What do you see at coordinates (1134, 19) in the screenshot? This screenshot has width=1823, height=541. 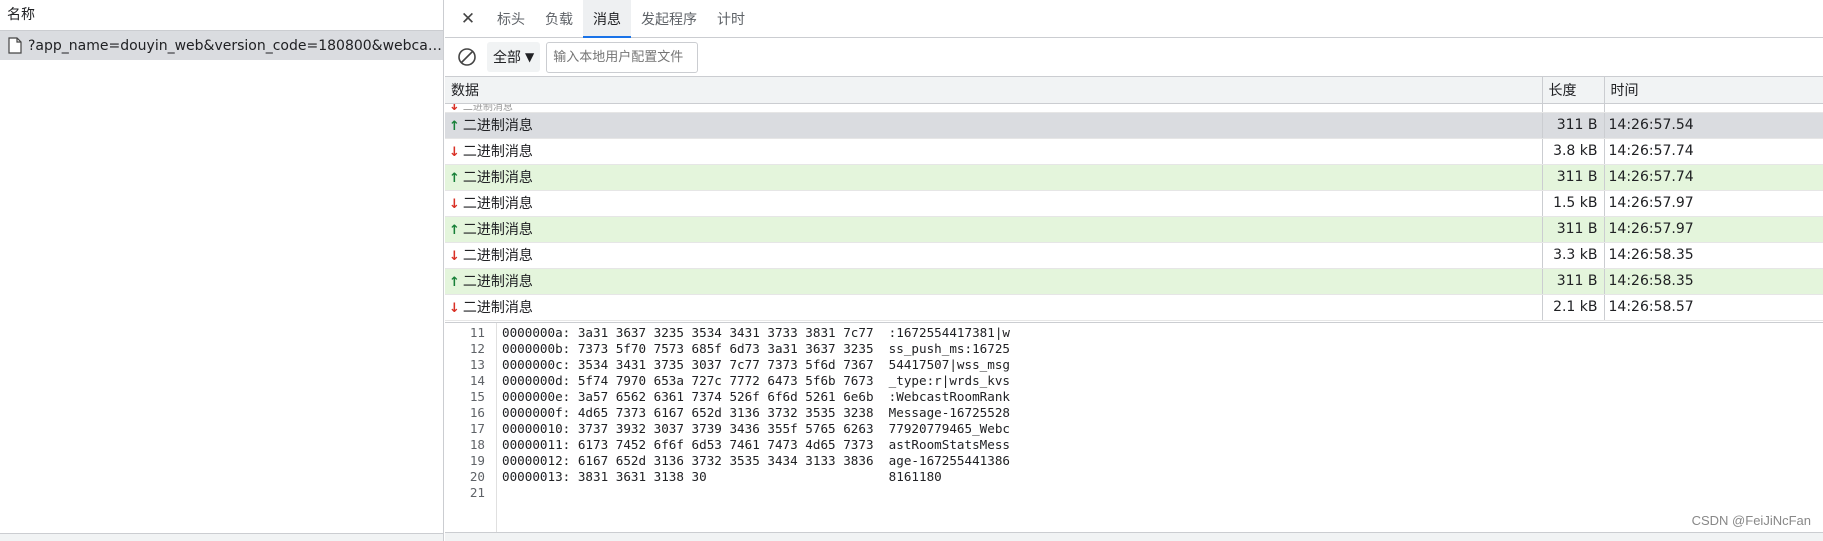 I see `detail-tabbar: ✕ 标头 负载 消息 发起程序 计时` at bounding box center [1134, 19].